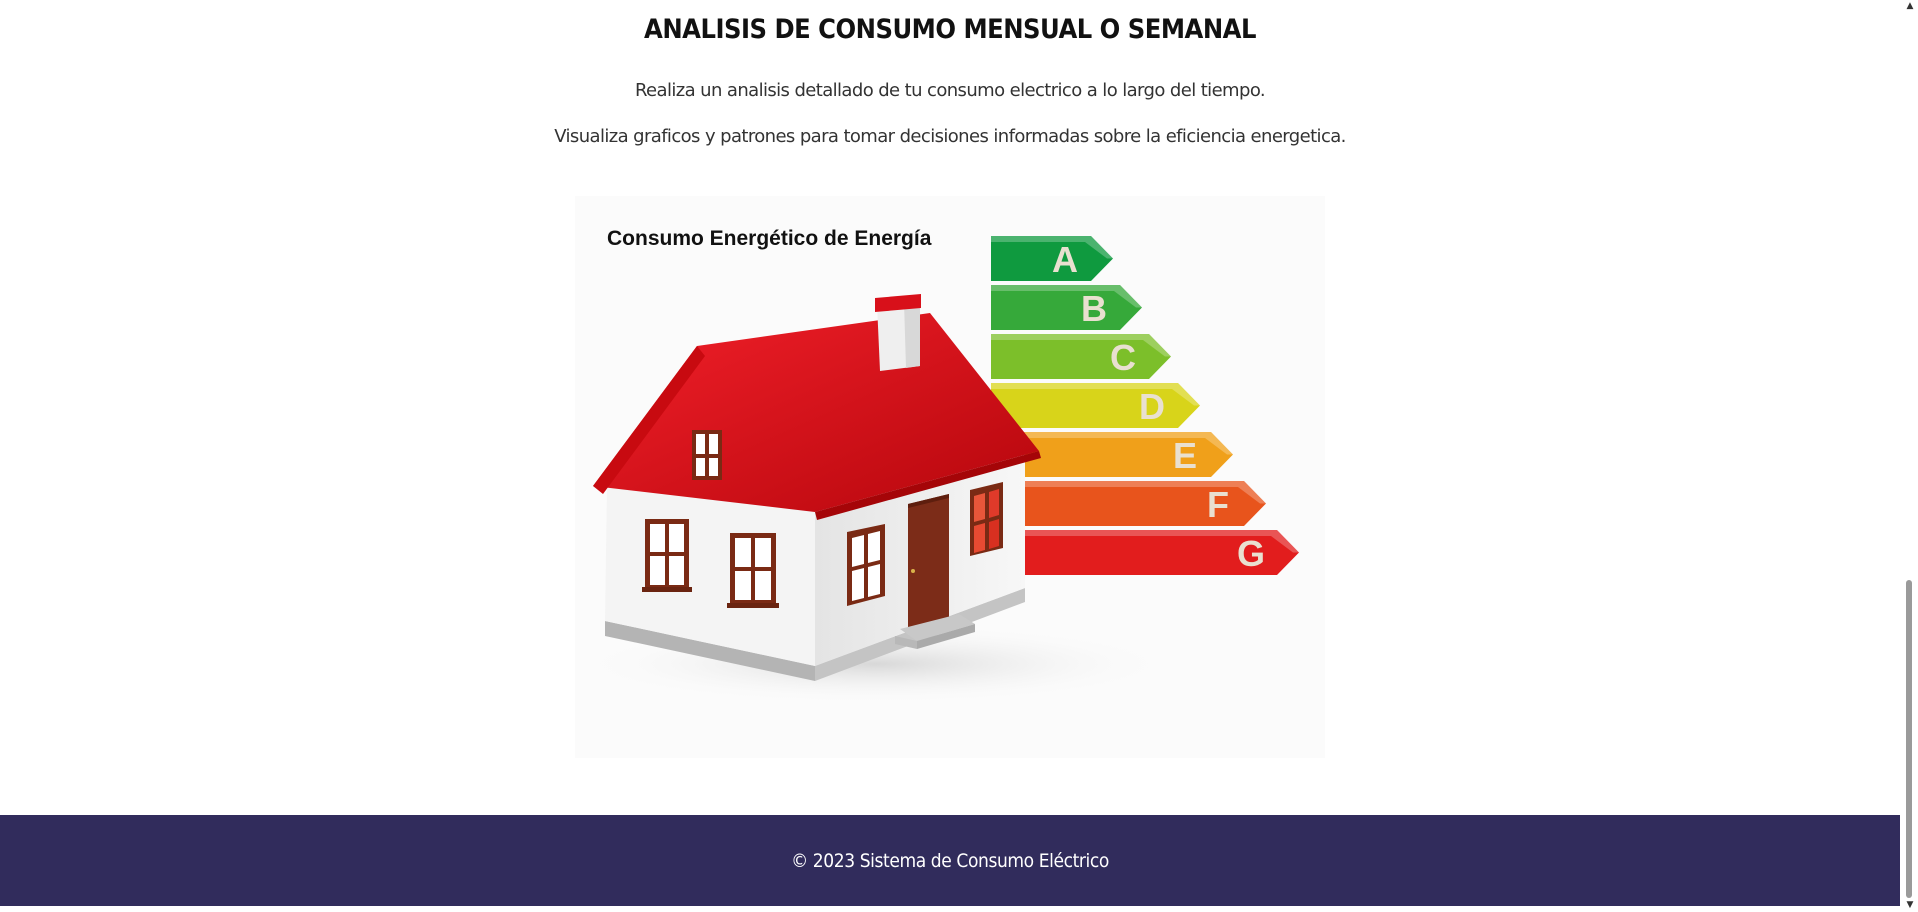 The image size is (1918, 912). Describe the element at coordinates (1909, 739) in the screenshot. I see `scrollbar-thumb` at that location.